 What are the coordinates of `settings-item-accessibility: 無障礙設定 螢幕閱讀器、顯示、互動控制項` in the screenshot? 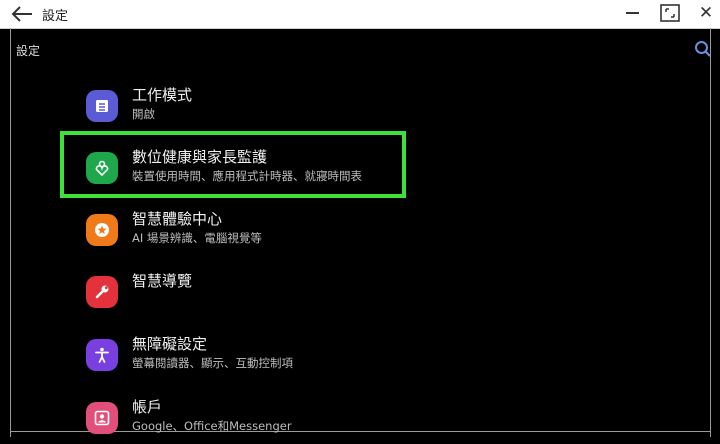 It's located at (251, 357).